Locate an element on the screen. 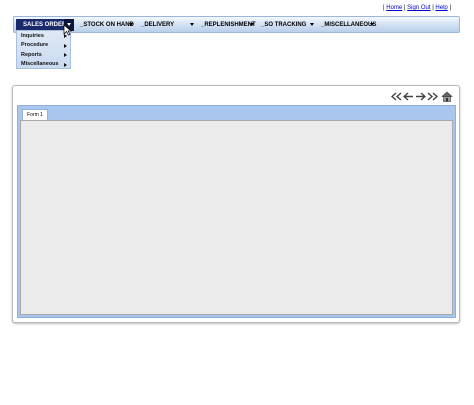  menu-label: _REPLENISHMENT is located at coordinates (228, 25).